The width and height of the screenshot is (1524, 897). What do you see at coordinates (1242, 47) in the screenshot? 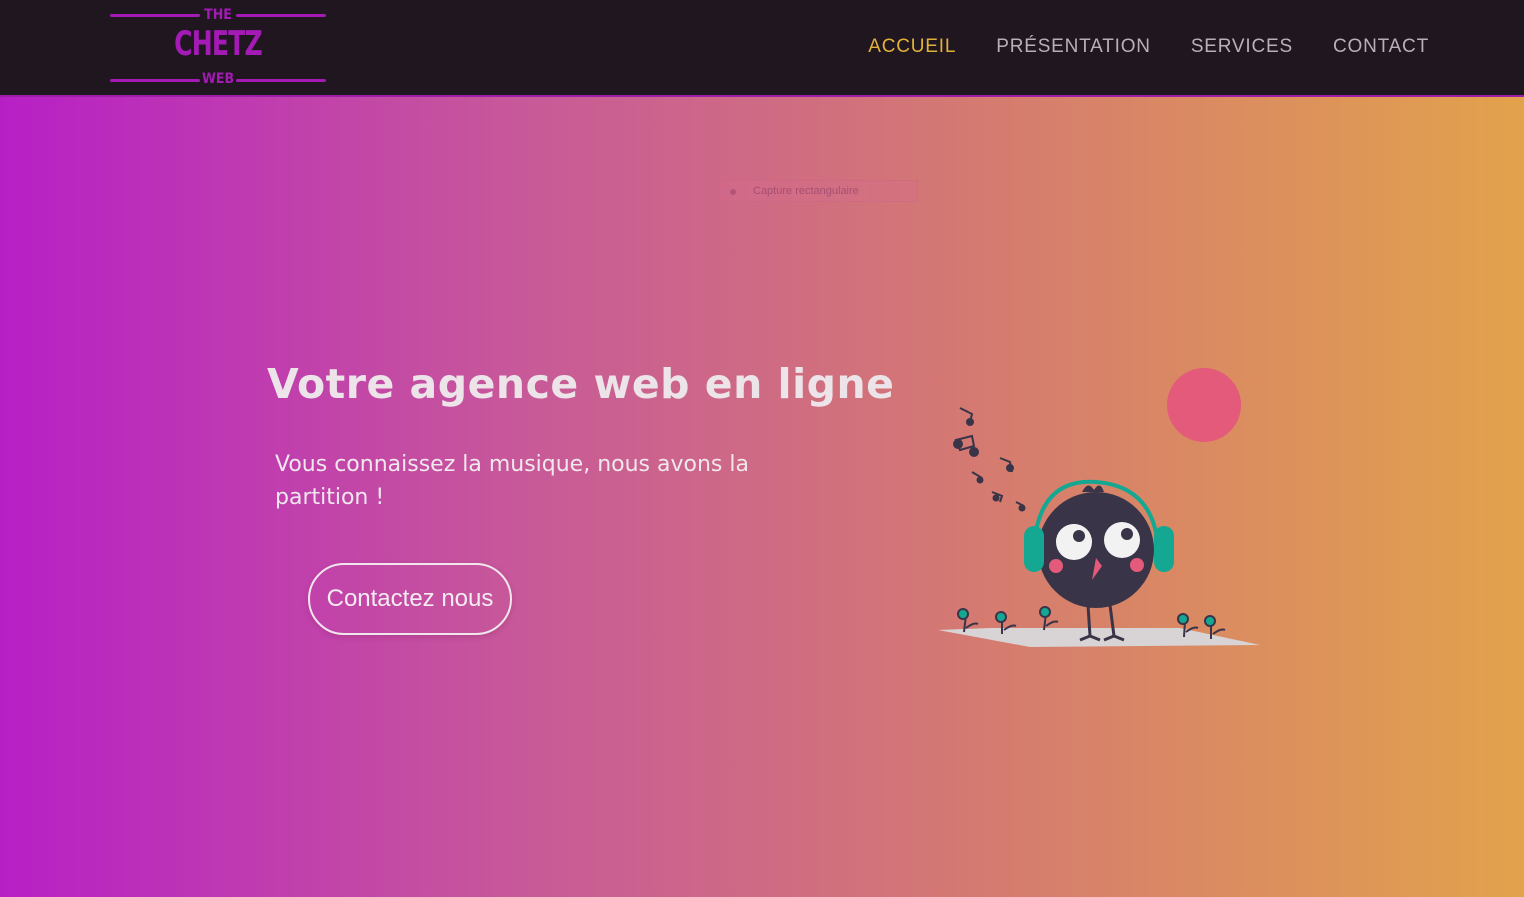
I see `nav-item-services: SERVICES` at bounding box center [1242, 47].